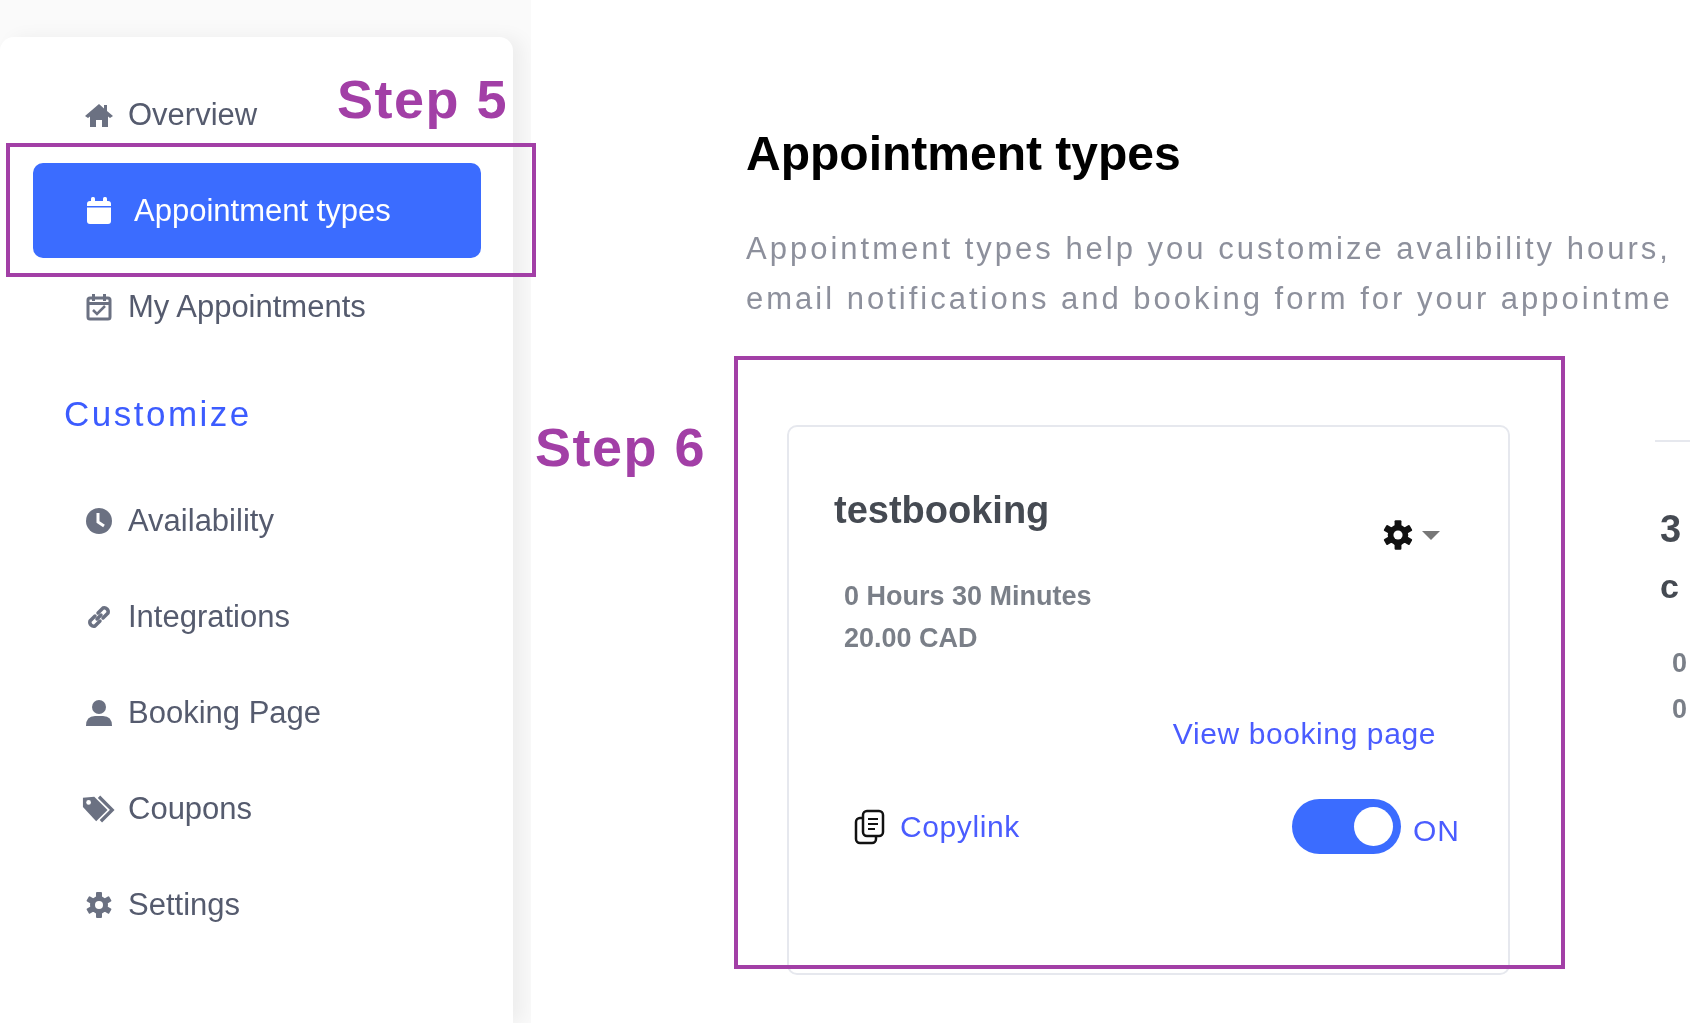 The height and width of the screenshot is (1023, 1690). Describe the element at coordinates (202, 713) in the screenshot. I see `nav-item: Booking Page` at that location.